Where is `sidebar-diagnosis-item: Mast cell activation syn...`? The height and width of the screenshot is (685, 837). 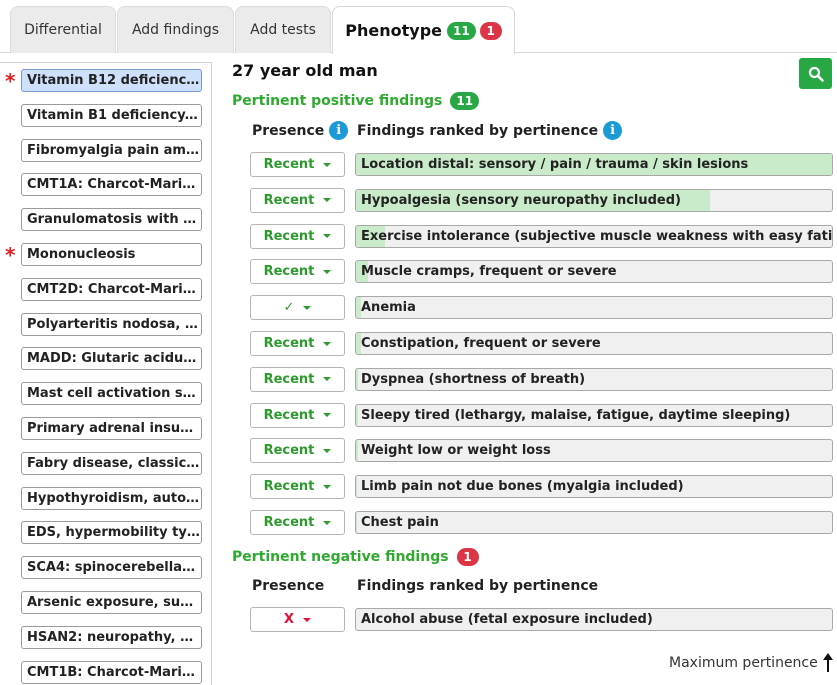 sidebar-diagnosis-item: Mast cell activation syn... is located at coordinates (111, 394).